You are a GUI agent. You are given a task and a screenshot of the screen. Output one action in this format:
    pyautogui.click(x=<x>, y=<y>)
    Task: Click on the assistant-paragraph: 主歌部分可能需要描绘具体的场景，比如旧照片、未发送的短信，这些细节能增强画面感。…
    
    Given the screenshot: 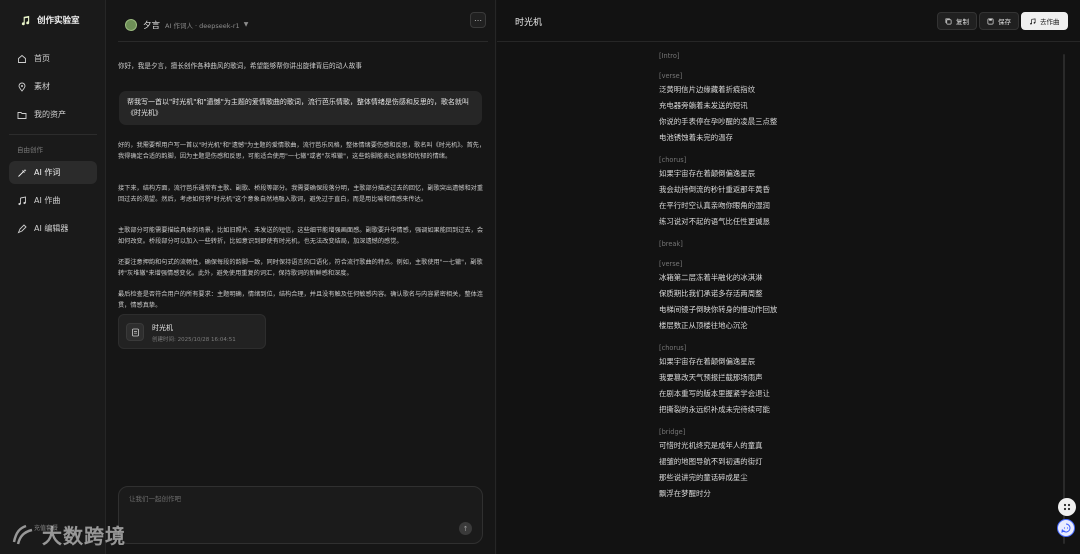 What is the action you would take?
    pyautogui.click(x=301, y=236)
    